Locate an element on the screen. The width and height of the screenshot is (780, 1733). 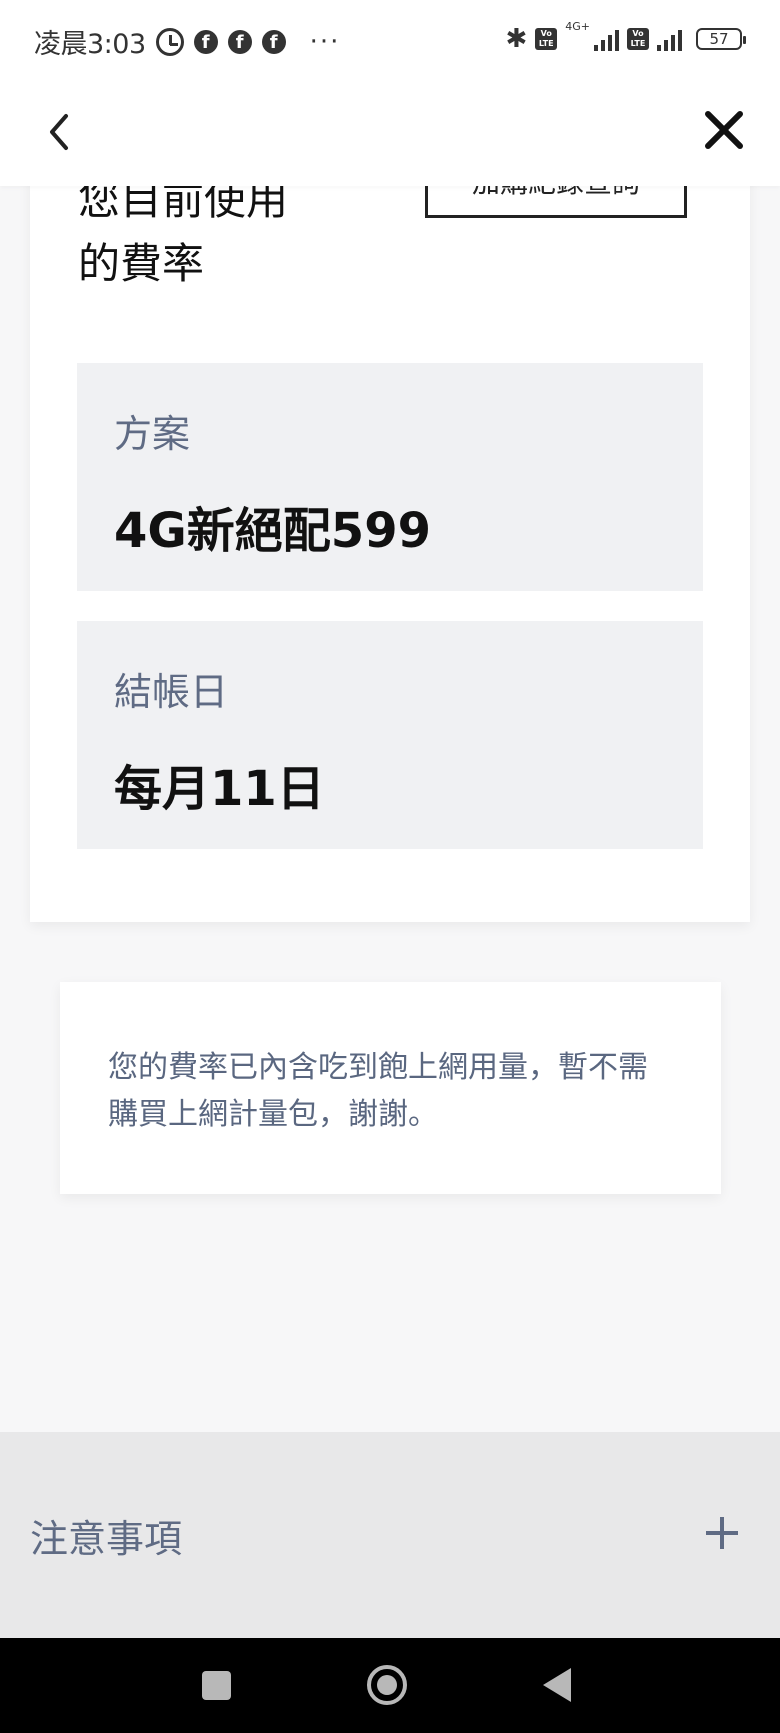
more-notifications-icon: ··· is located at coordinates (325, 41).